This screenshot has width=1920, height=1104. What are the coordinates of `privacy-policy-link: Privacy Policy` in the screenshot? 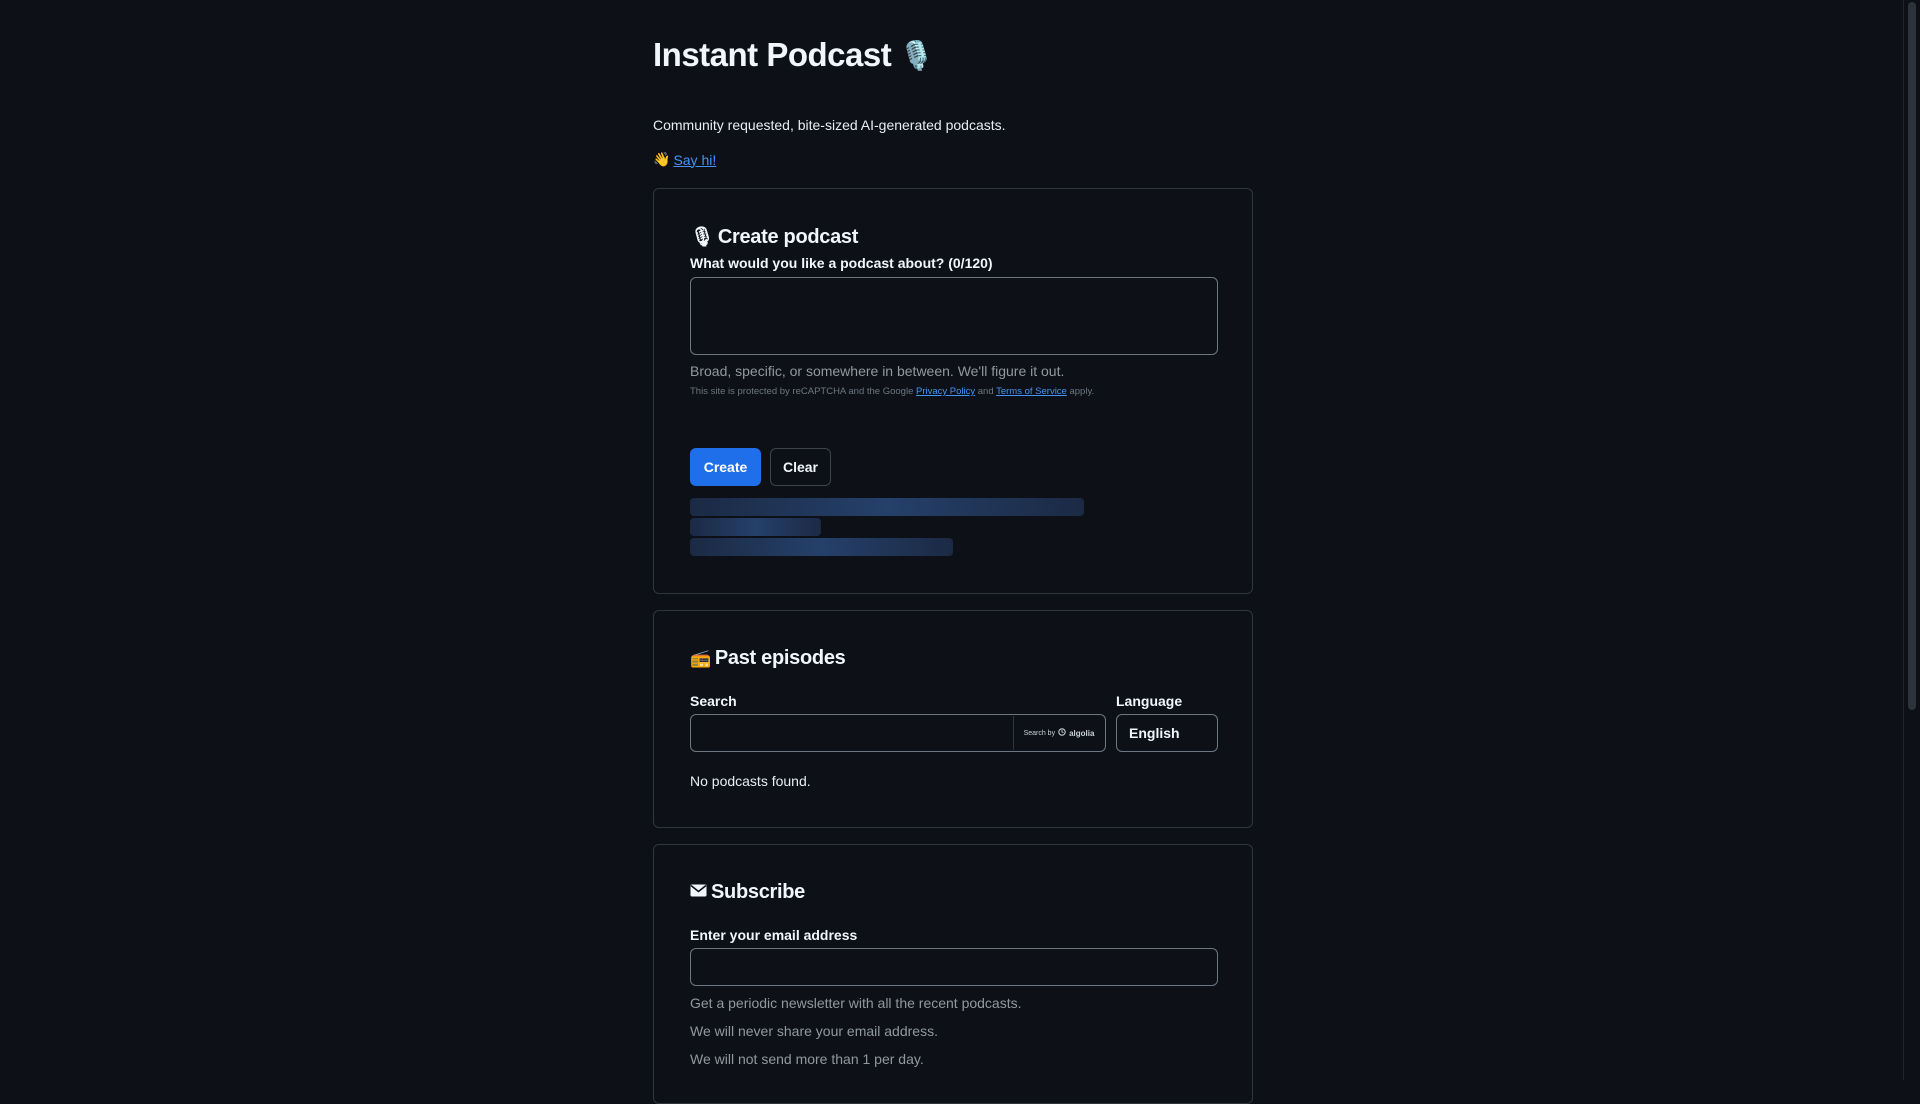 It's located at (945, 391).